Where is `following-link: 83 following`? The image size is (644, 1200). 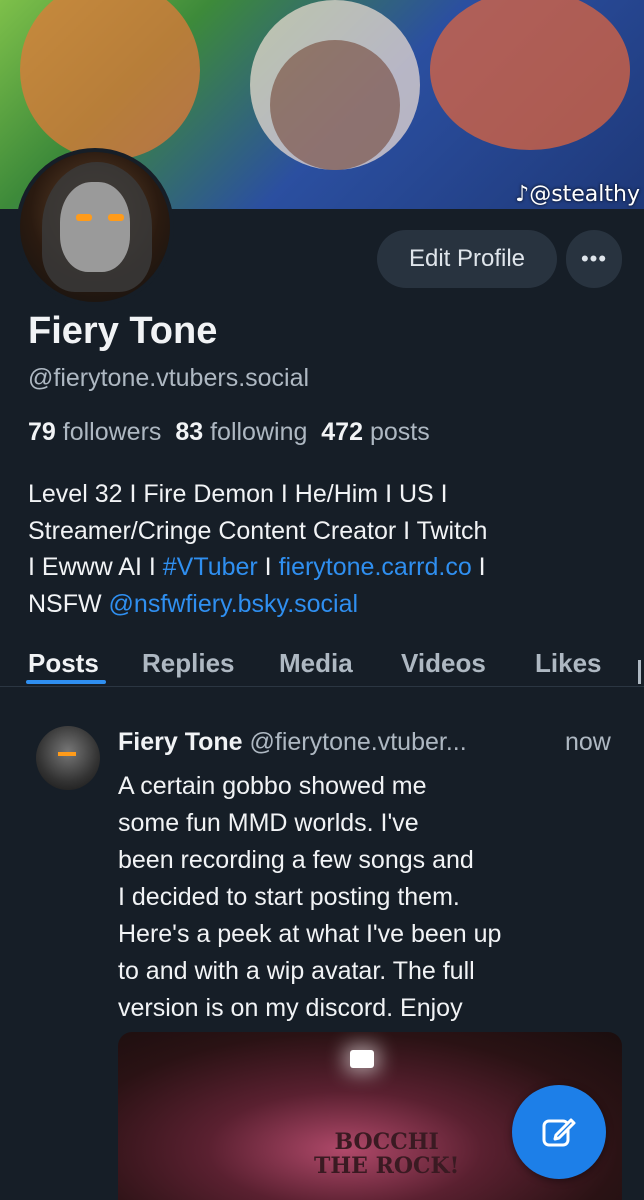 following-link: 83 following is located at coordinates (241, 432).